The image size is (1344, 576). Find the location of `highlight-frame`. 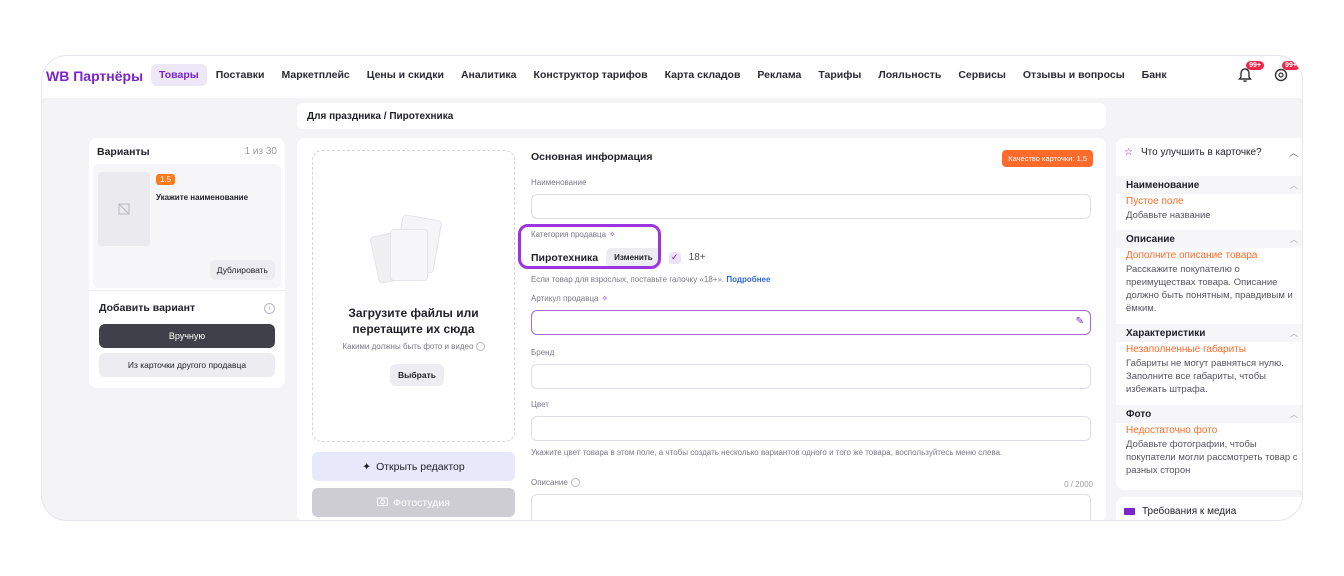

highlight-frame is located at coordinates (589, 246).